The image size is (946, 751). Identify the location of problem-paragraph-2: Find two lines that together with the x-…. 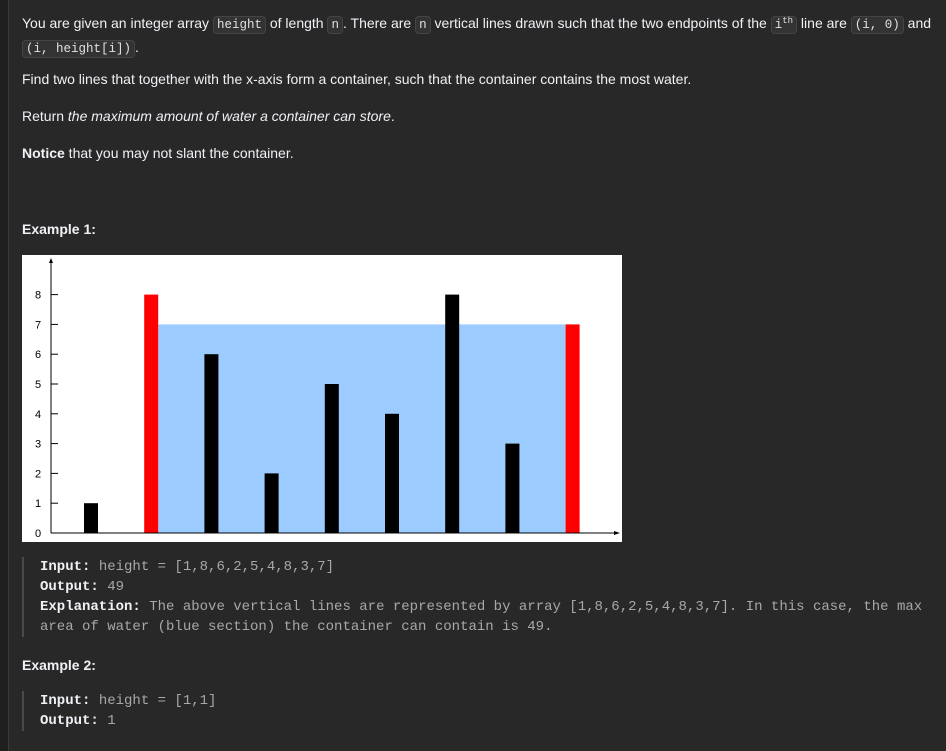
(357, 79).